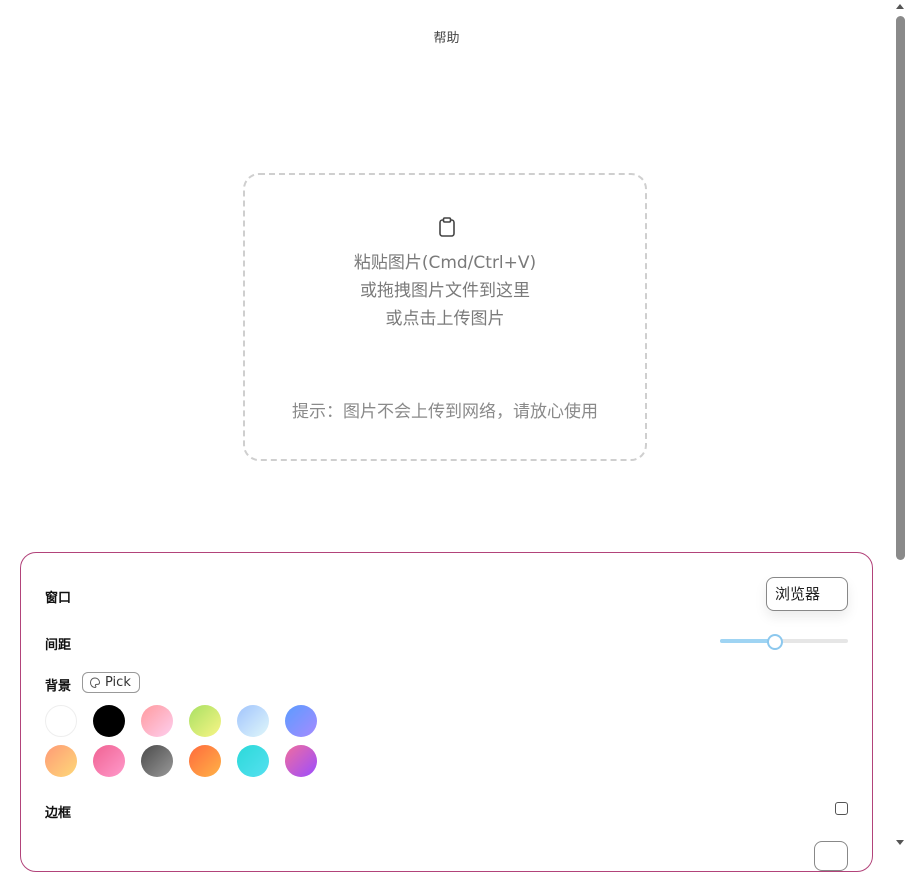  Describe the element at coordinates (118, 682) in the screenshot. I see `pick-label: Pick` at that location.